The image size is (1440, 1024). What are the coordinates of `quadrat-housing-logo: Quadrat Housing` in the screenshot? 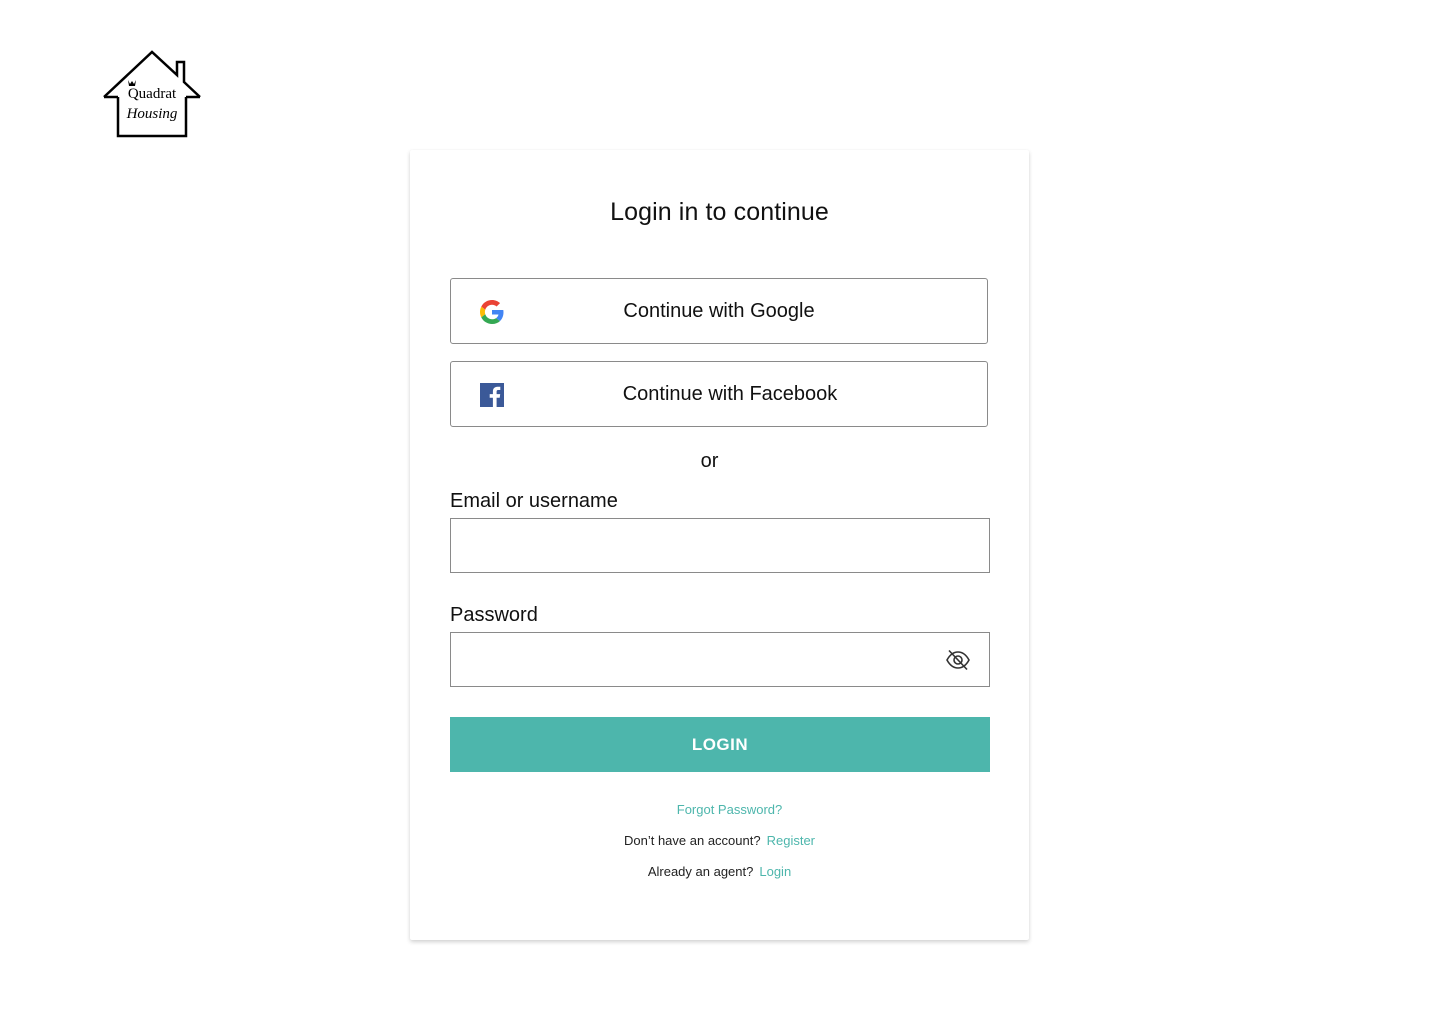 It's located at (152, 95).